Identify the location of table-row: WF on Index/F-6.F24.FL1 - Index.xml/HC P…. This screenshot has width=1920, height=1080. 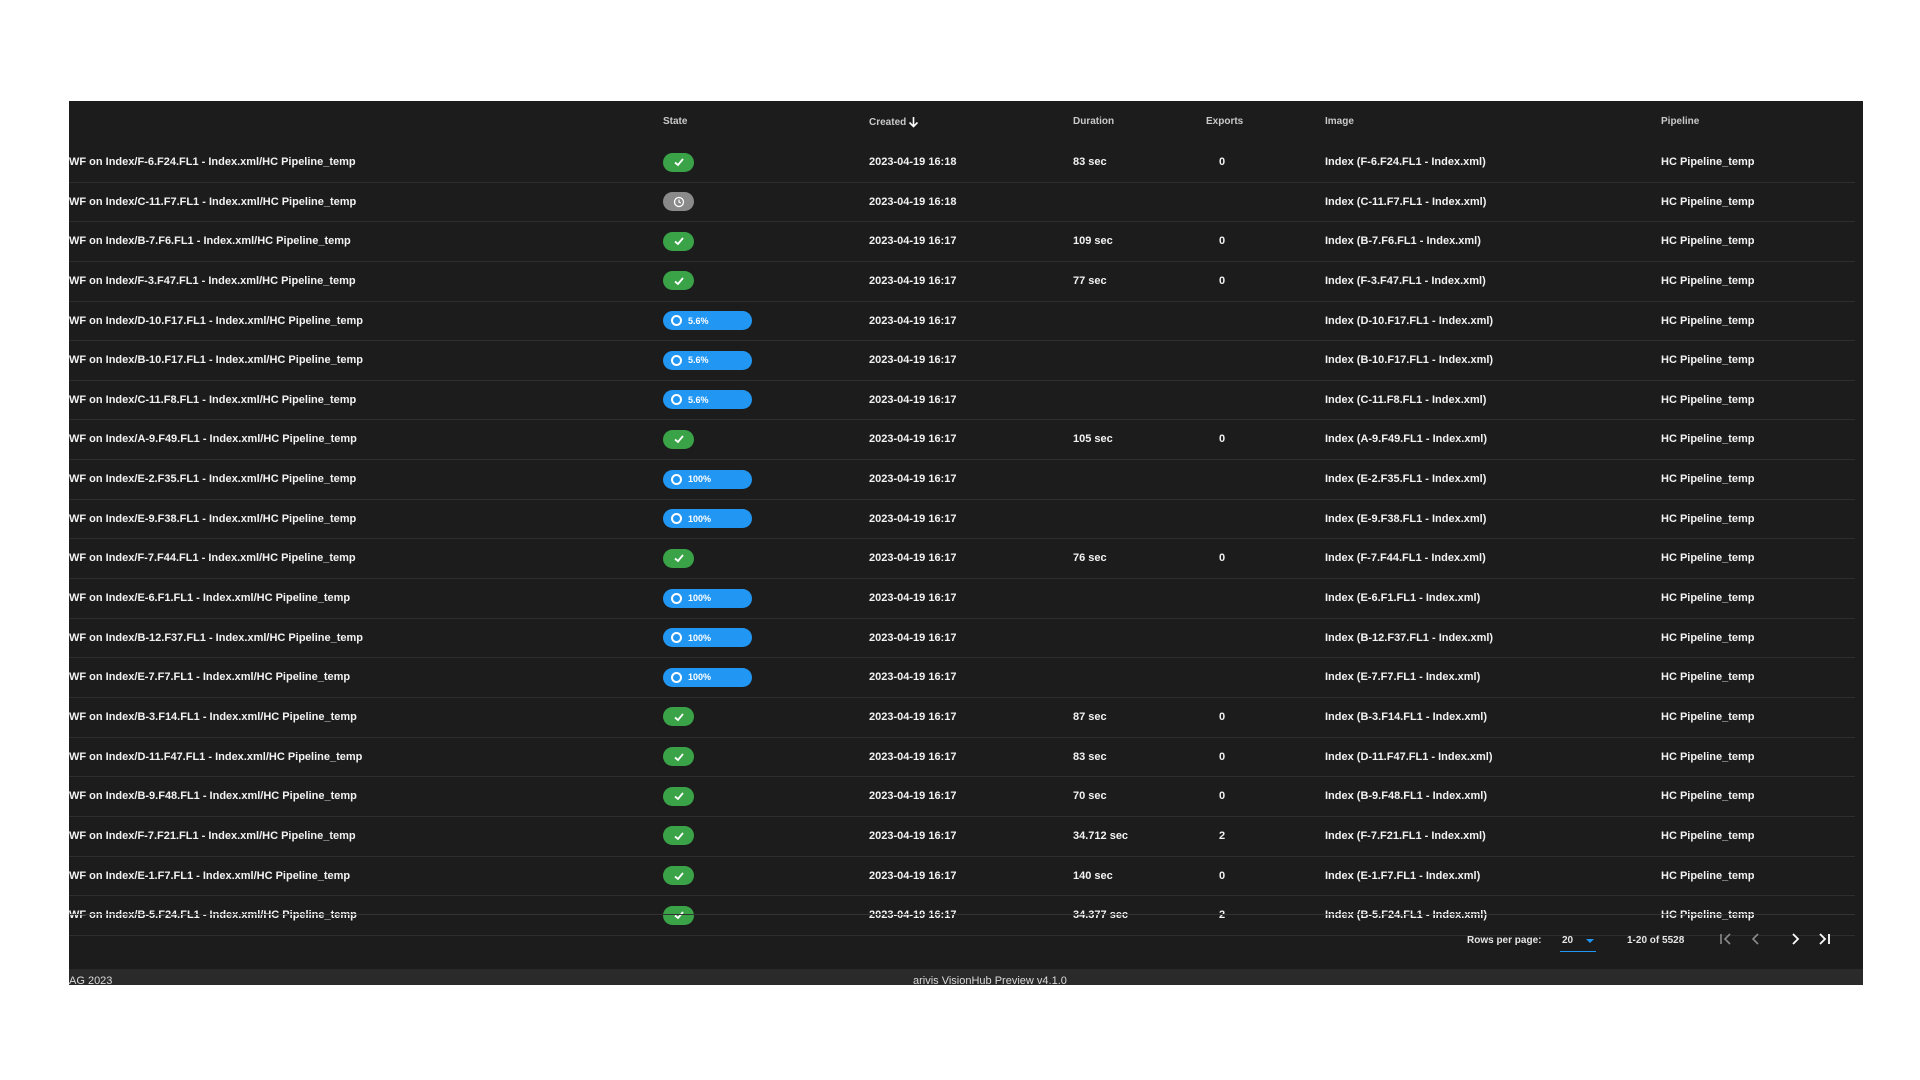
(962, 163).